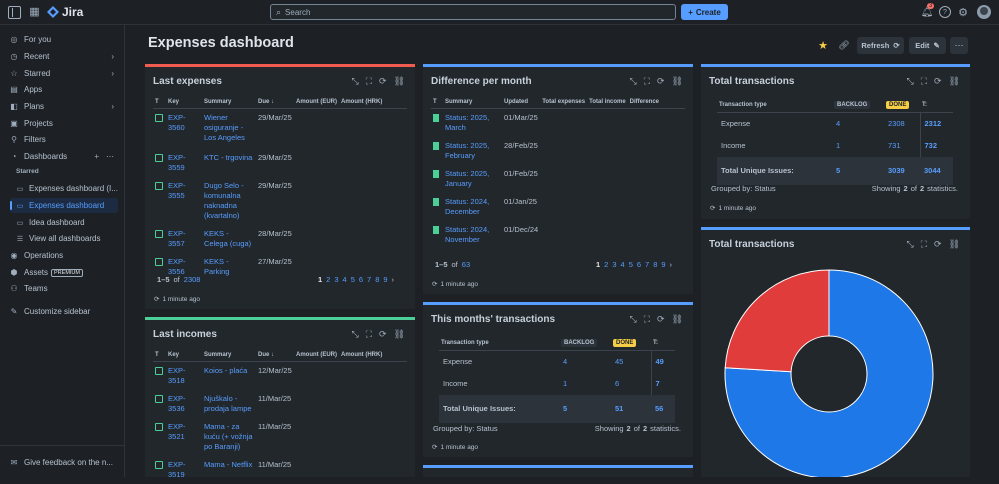 The image size is (999, 484). I want to click on jira-logo: Jira, so click(65, 12).